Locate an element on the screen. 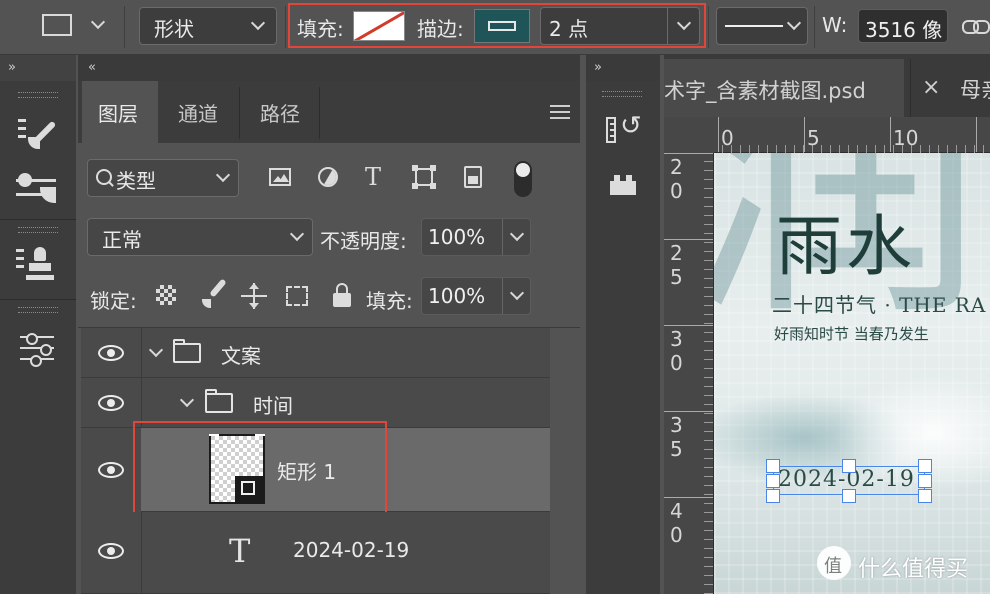  canvas-poem: 好雨知时节 当春乃发生 is located at coordinates (851, 334).